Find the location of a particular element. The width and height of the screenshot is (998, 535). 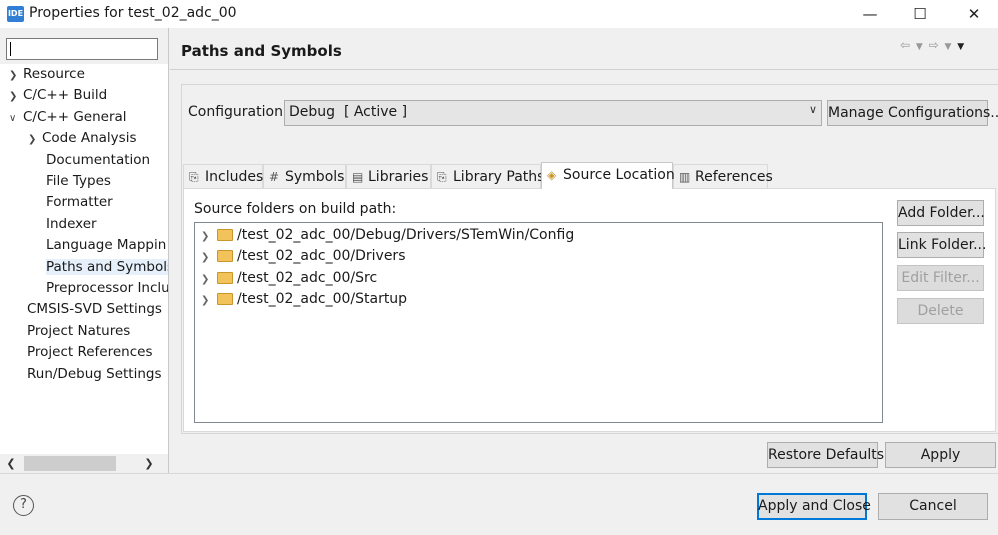

maximize-icon: ☐ is located at coordinates (920, 14).